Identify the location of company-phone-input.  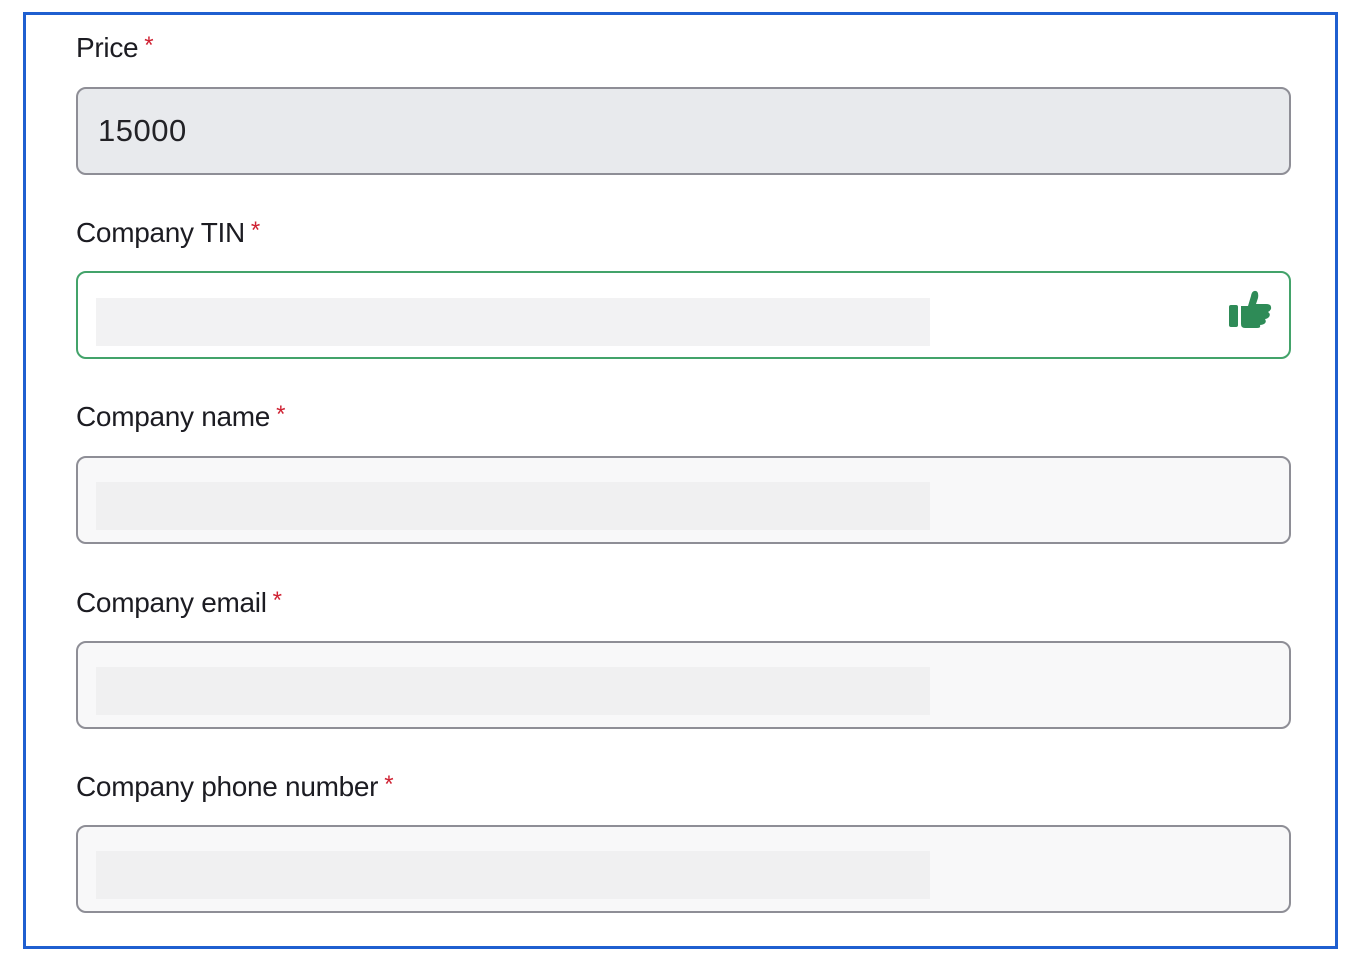
(683, 869).